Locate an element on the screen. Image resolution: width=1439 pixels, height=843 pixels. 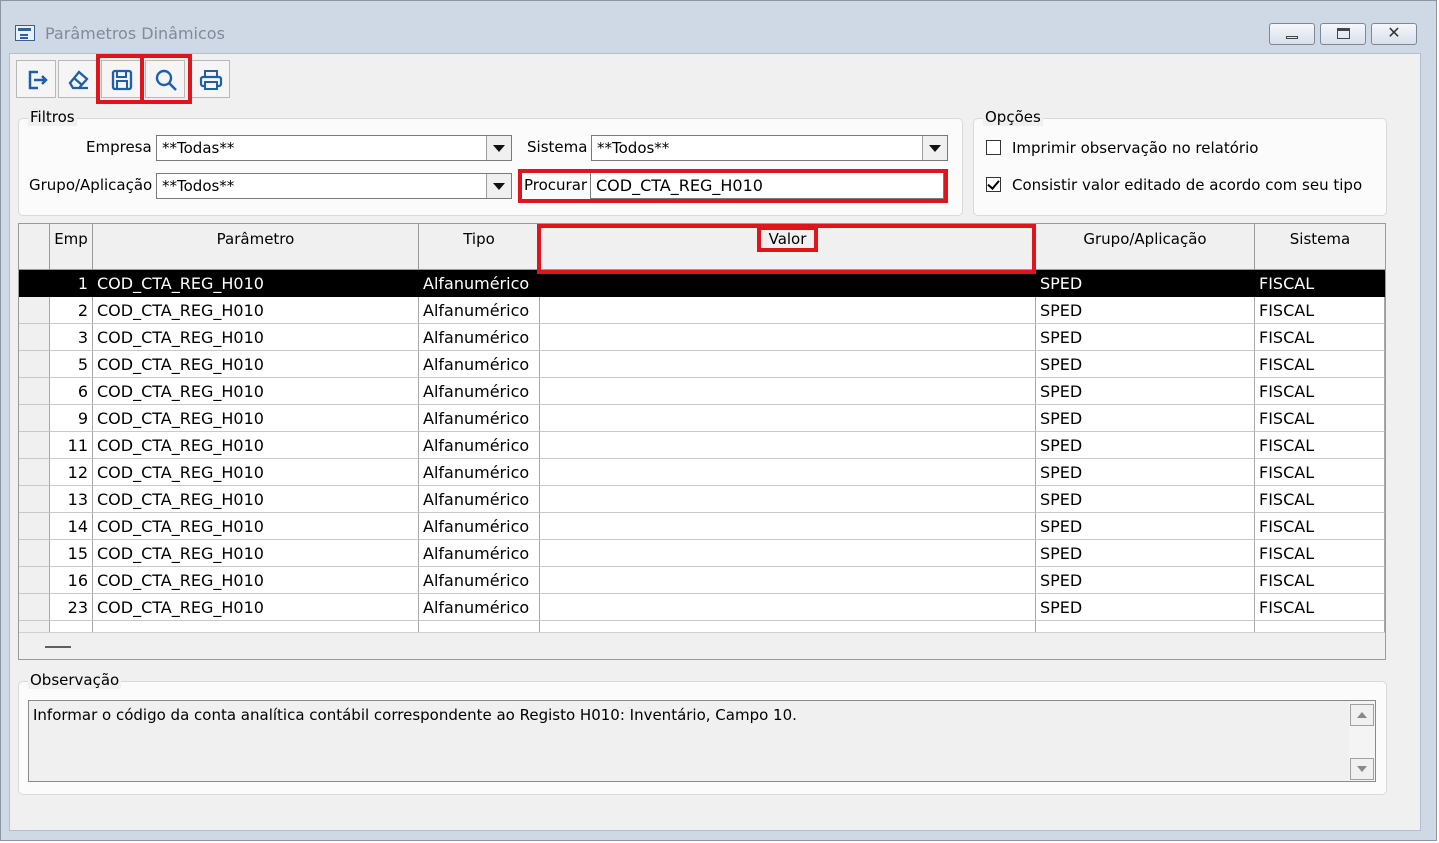
table-row: 23 COD_CTA_REG_H010 Alfanumérico SPED FISCAL is located at coordinates (702, 607).